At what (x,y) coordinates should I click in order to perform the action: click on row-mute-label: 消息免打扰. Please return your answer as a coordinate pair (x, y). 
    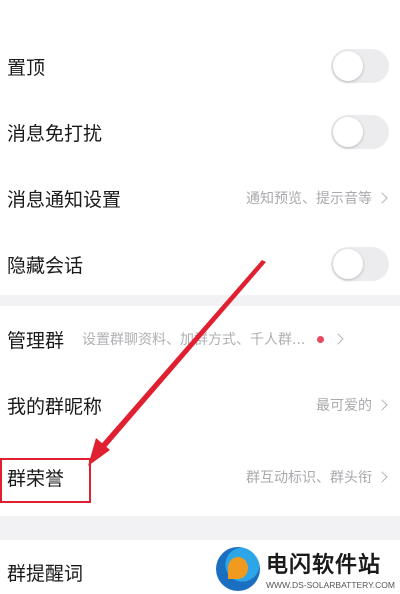
    Looking at the image, I should click on (55, 133).